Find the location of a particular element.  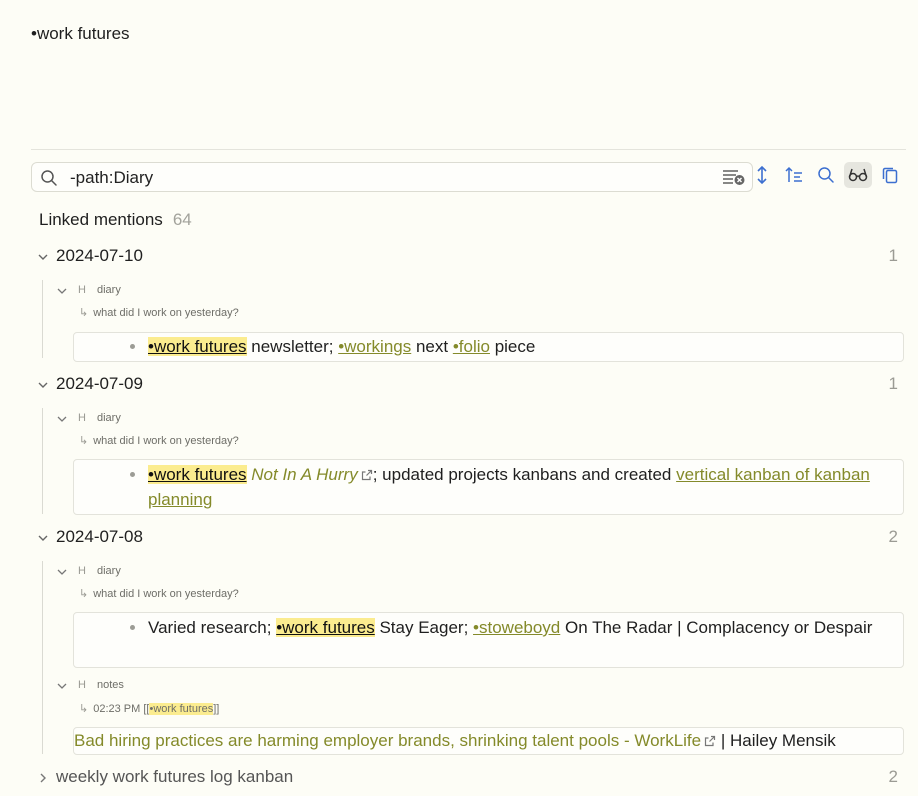

sort-icon is located at coordinates (793, 174).